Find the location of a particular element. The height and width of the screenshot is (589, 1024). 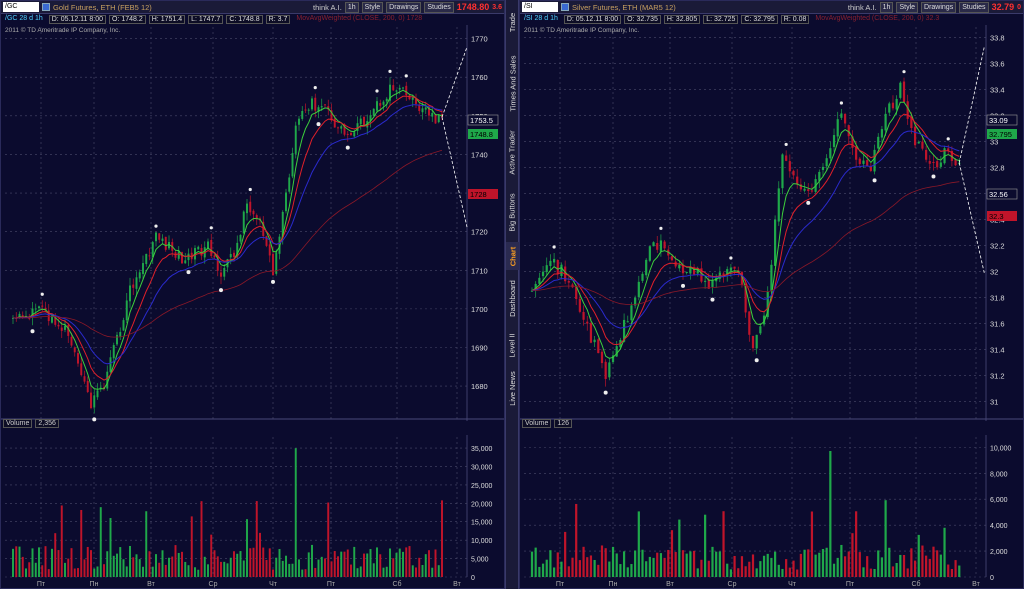

volume-label: Volume 126 is located at coordinates (547, 423).